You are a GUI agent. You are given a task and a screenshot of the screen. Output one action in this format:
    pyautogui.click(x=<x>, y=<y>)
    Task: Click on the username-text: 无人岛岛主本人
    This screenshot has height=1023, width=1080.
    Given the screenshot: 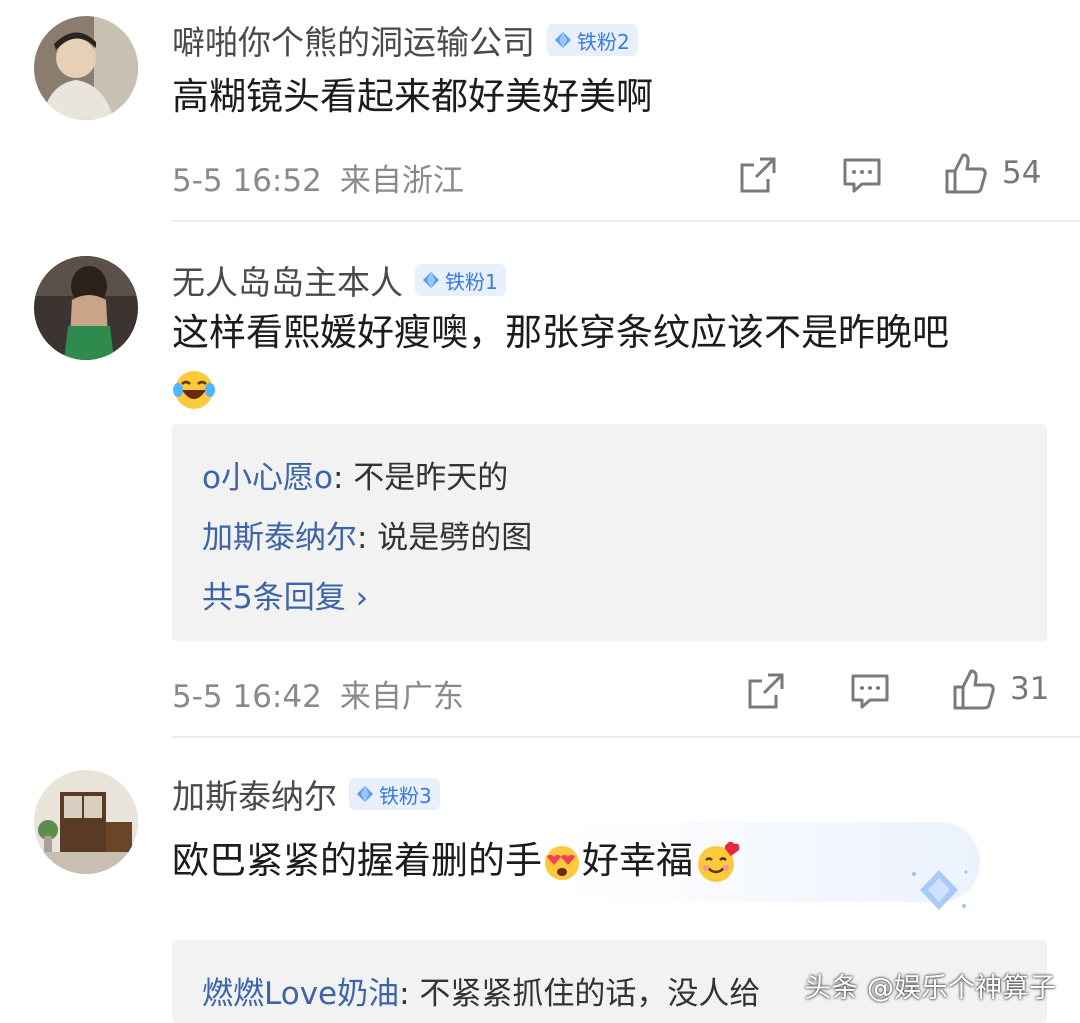 What is the action you would take?
    pyautogui.click(x=287, y=282)
    